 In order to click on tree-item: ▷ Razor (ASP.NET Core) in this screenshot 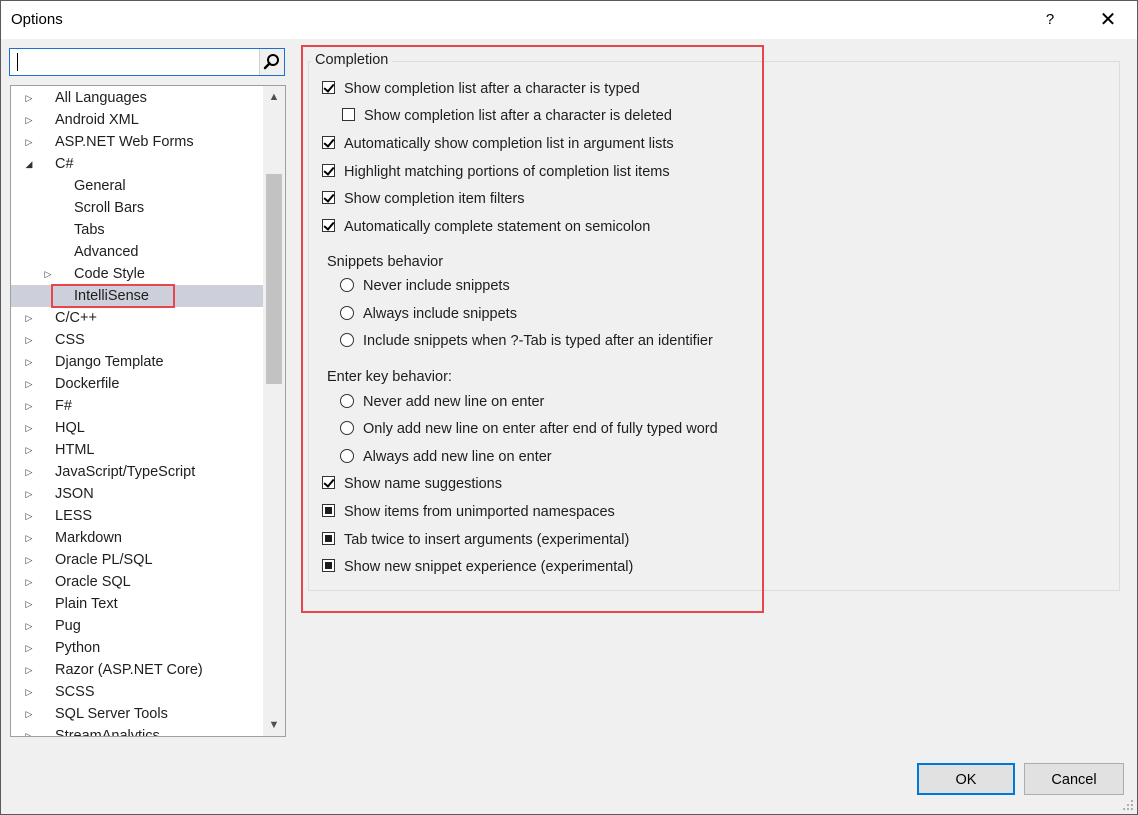, I will do `click(137, 670)`.